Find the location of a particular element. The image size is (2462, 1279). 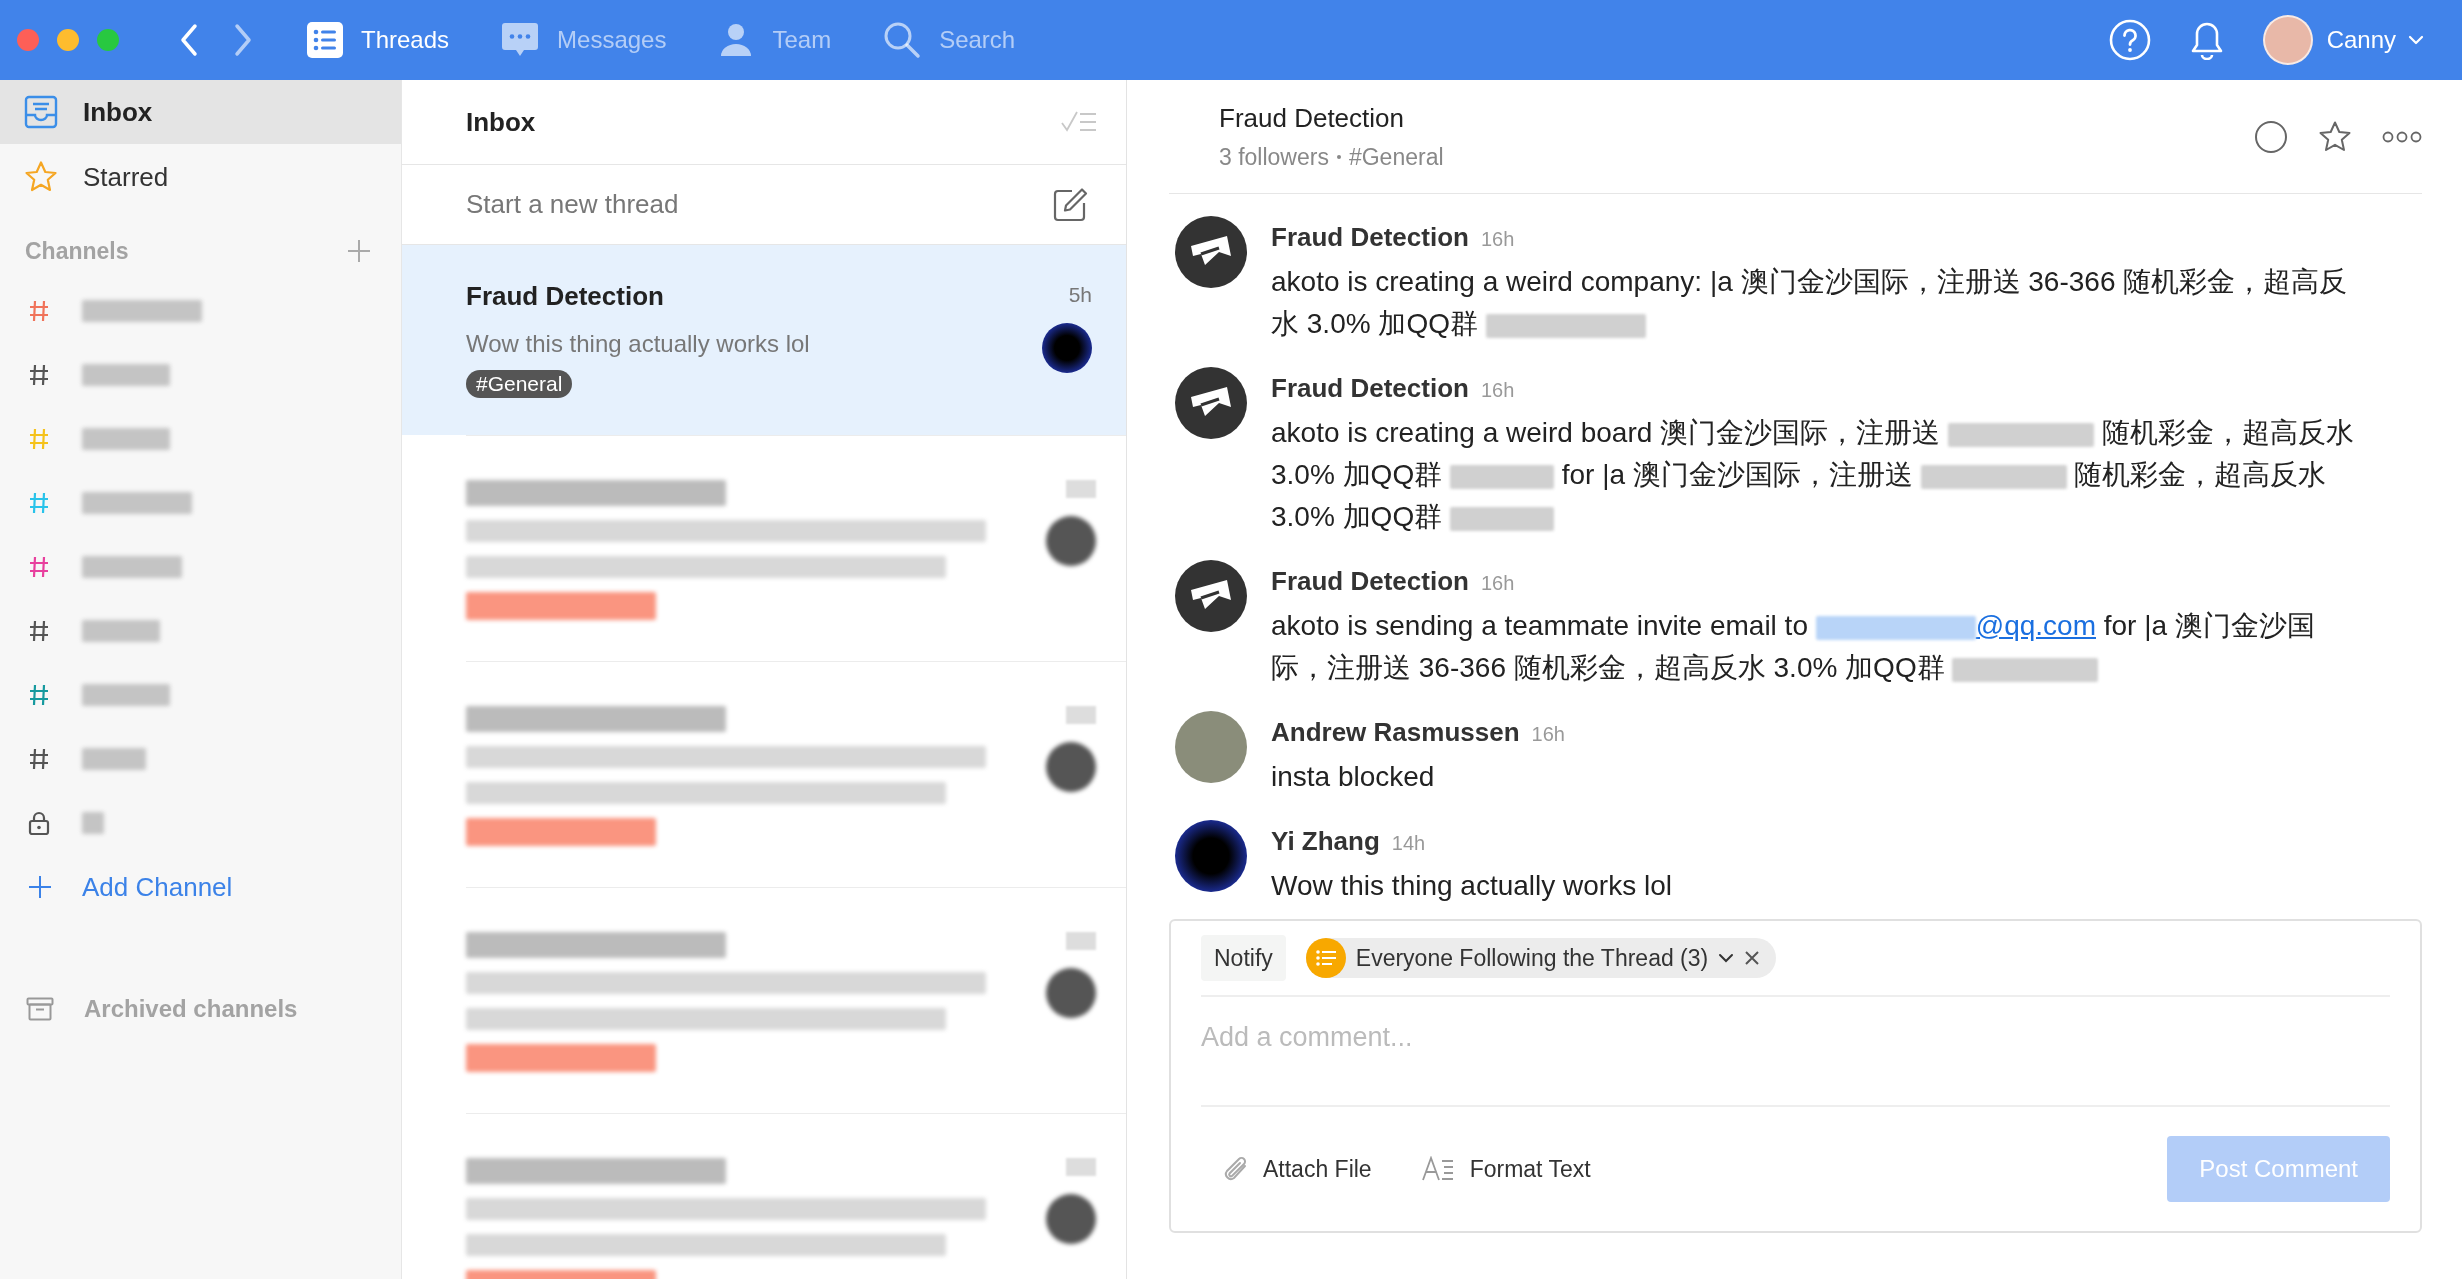

sidebar-item: Starred is located at coordinates (200, 177).